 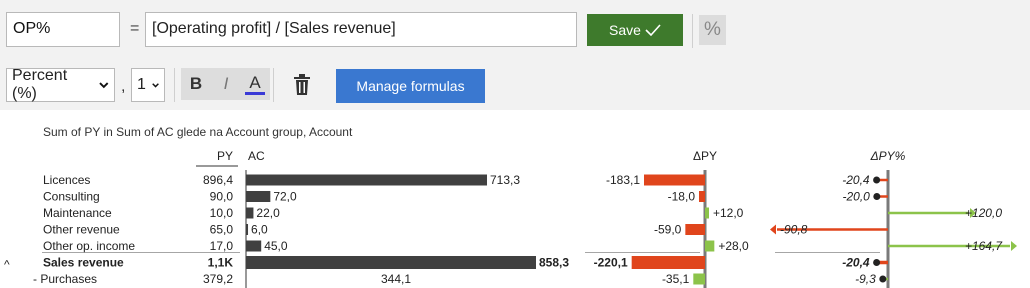 I want to click on delta-py-value: -183,1, so click(x=623, y=180).